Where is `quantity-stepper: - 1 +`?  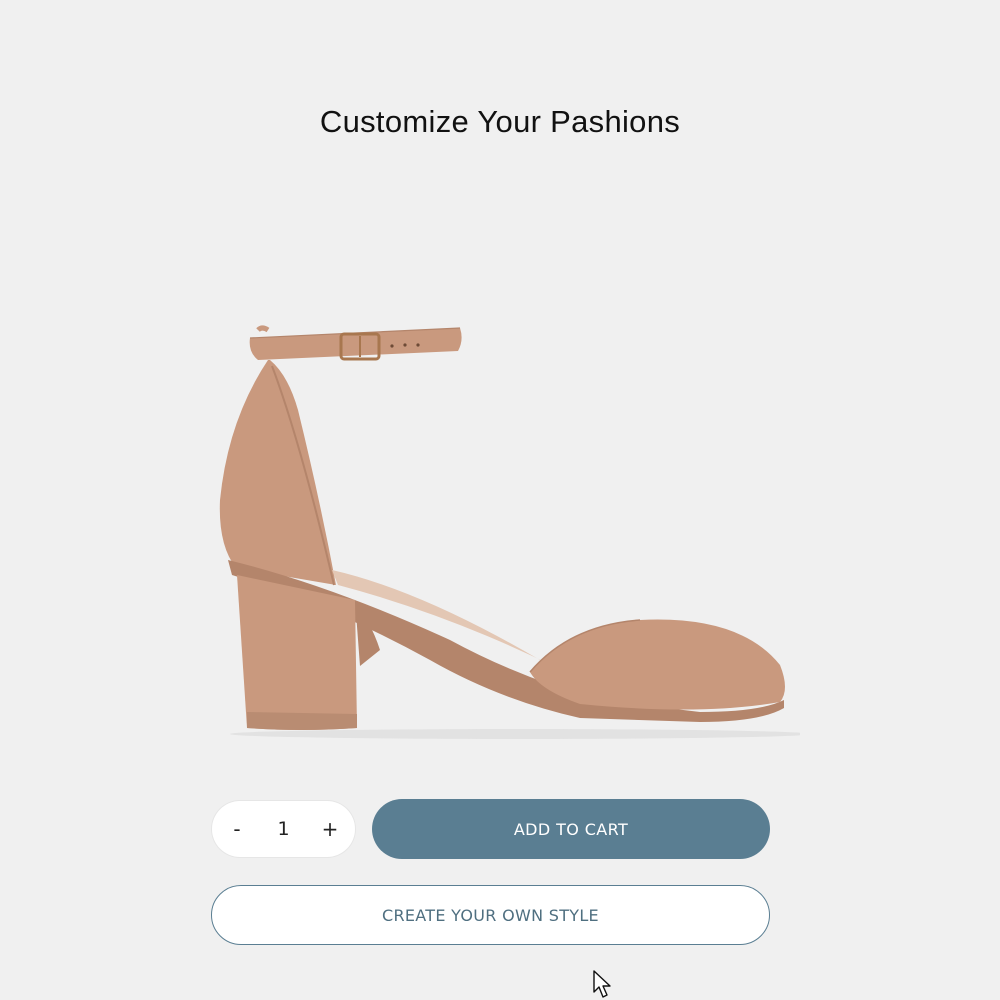 quantity-stepper: - 1 + is located at coordinates (283, 829).